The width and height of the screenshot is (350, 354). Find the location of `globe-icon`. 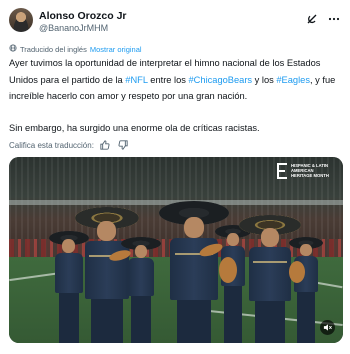

globe-icon is located at coordinates (13, 49).